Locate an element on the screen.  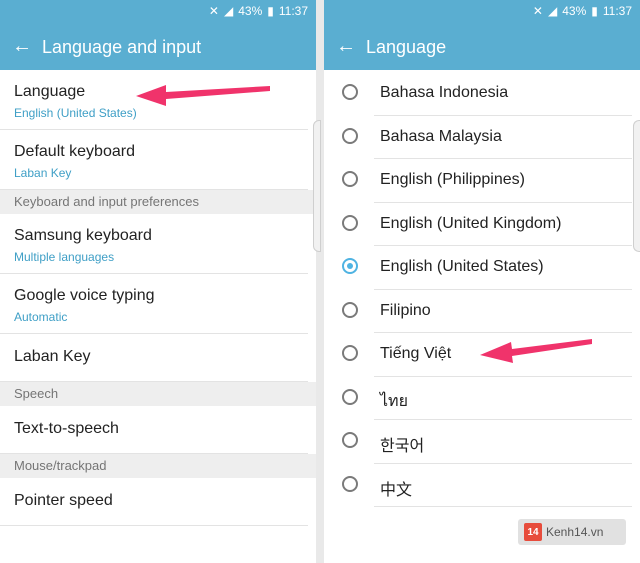
language-option: 中文 is located at coordinates (482, 485).